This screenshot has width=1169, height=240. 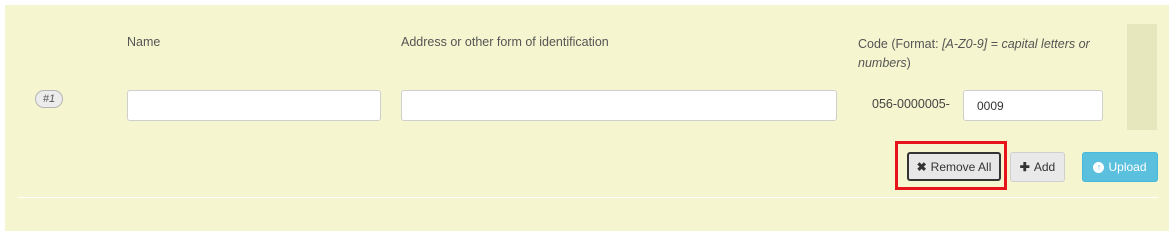 I want to click on address-column-header: Address or other form of identification, so click(x=505, y=42).